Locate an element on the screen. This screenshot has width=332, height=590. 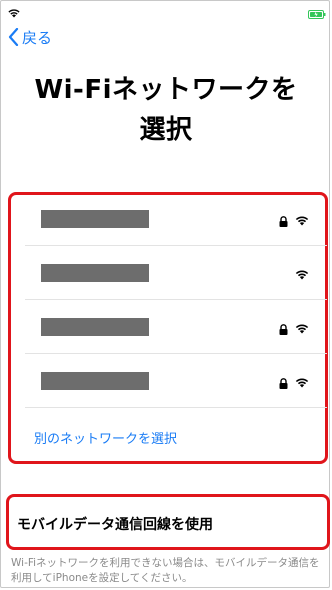
battery-charging-icon is located at coordinates (317, 11).